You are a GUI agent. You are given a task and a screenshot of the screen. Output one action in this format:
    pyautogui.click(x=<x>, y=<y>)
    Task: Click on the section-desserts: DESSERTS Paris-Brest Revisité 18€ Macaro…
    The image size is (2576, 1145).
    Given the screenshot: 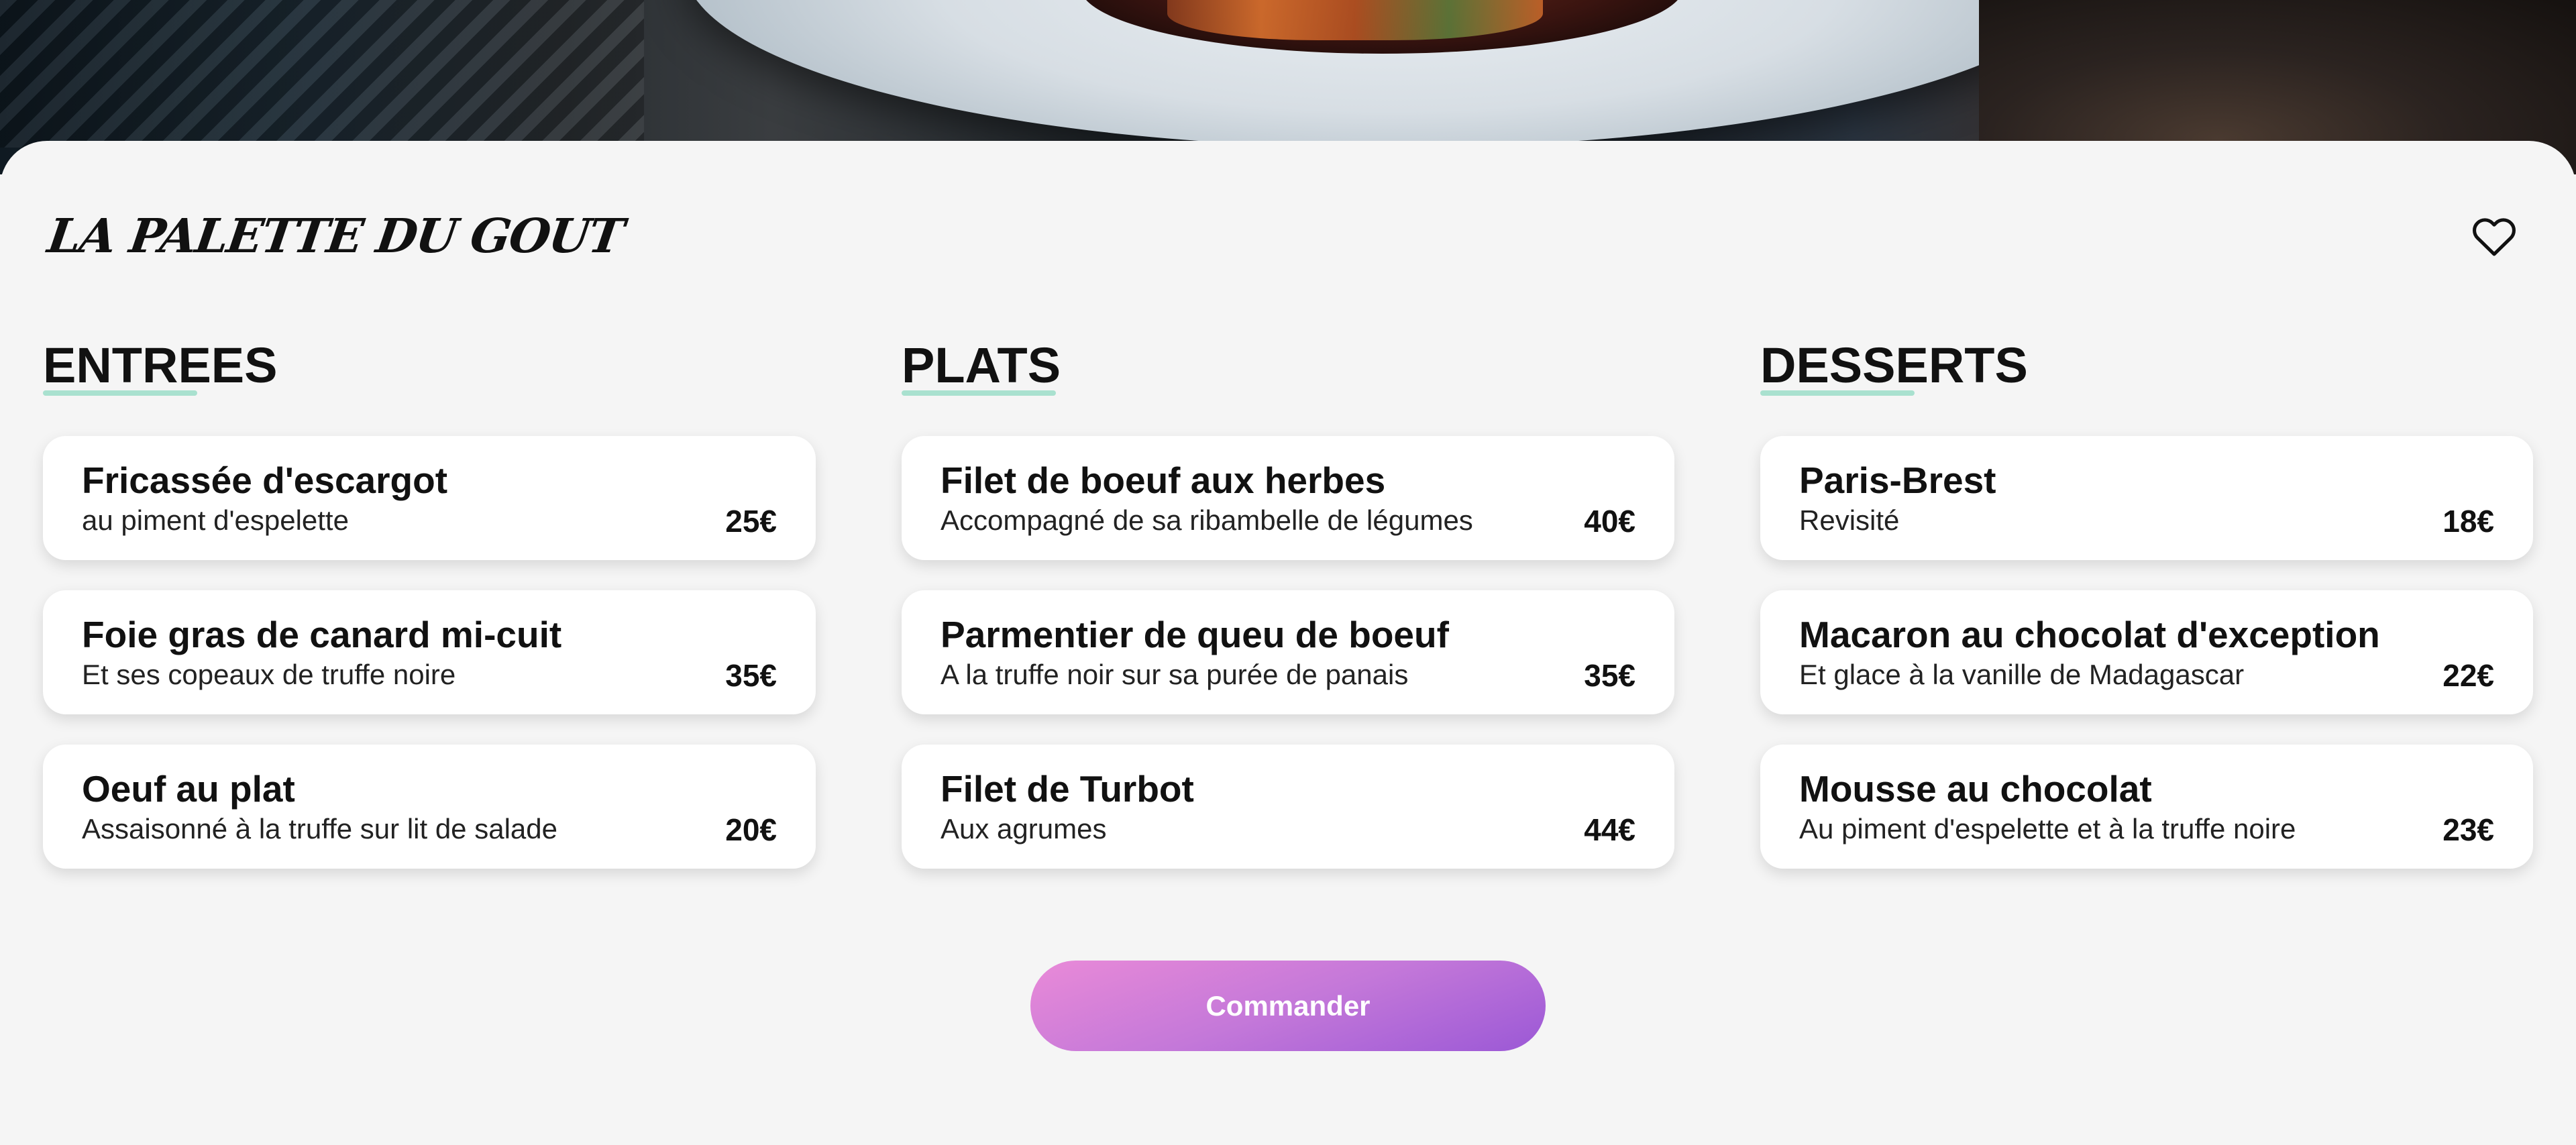 What is the action you would take?
    pyautogui.click(x=2146, y=617)
    